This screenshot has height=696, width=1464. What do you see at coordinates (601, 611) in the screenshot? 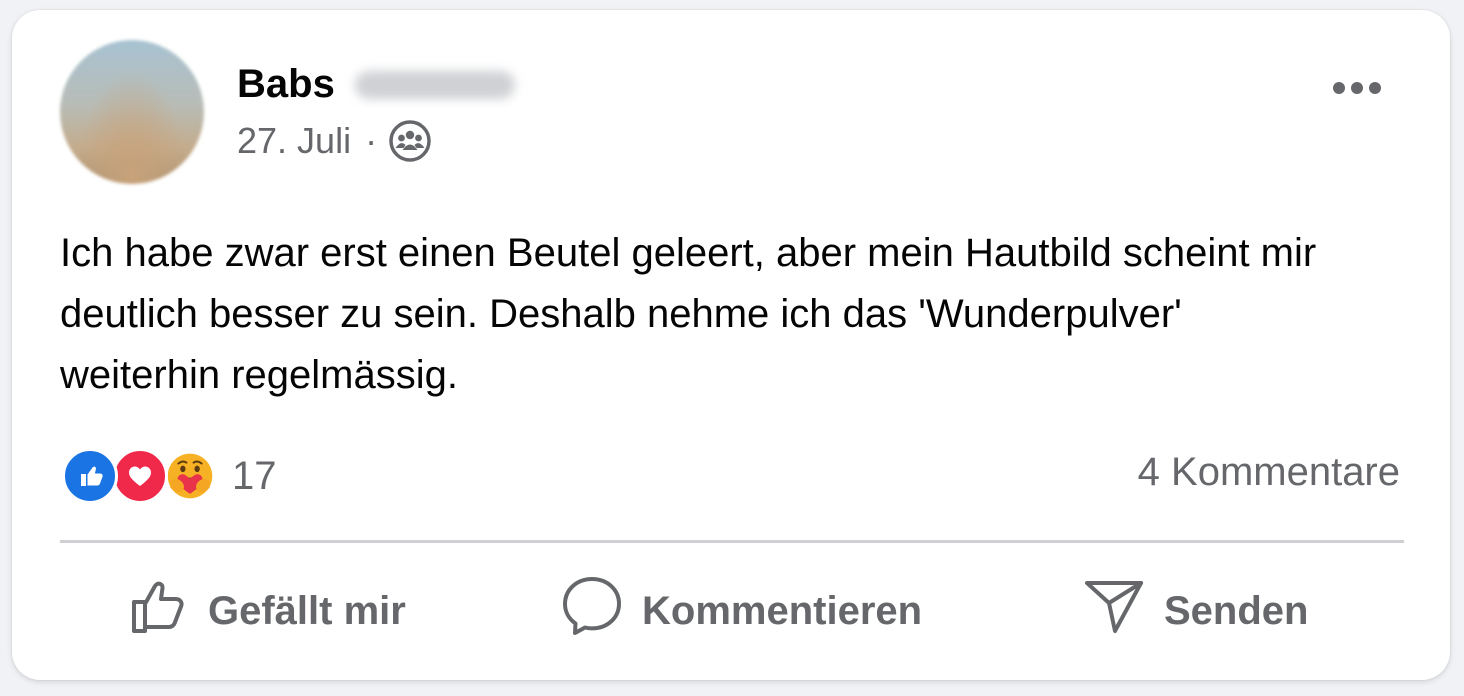
I see `comment-bubble-icon` at bounding box center [601, 611].